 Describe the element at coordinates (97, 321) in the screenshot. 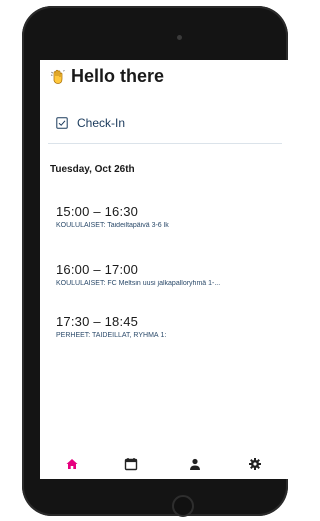

I see `event-time: 17:30 – 18:45` at that location.